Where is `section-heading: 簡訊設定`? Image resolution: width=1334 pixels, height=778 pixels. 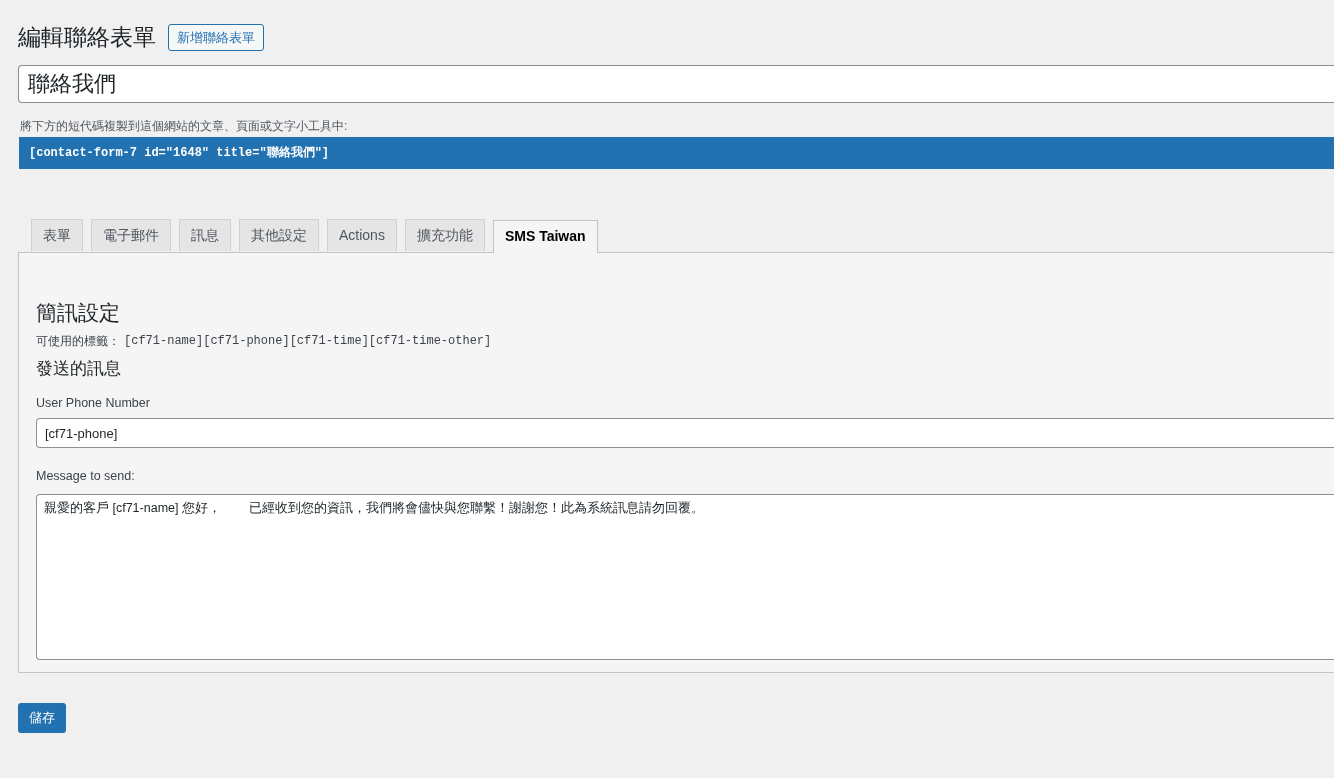 section-heading: 簡訊設定 is located at coordinates (78, 312).